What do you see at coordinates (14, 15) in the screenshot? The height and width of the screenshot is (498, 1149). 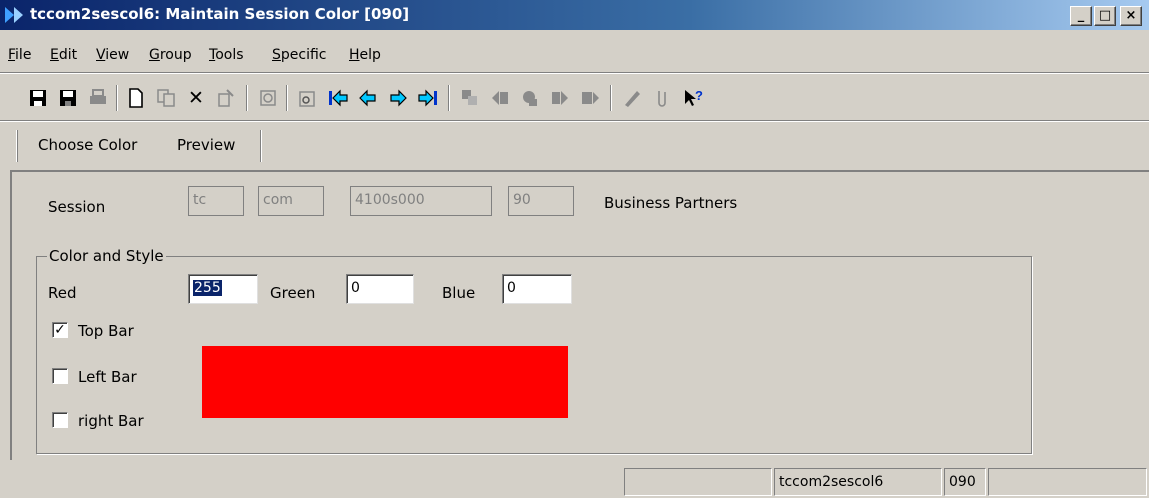 I see `app-icon` at bounding box center [14, 15].